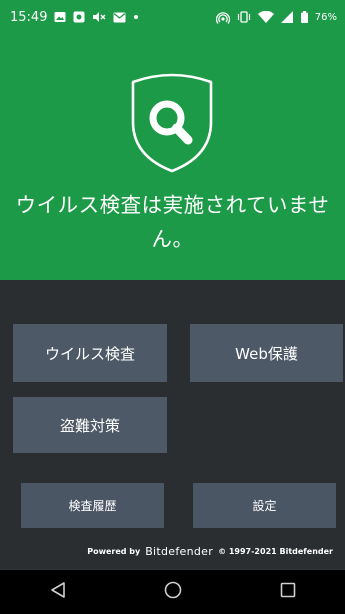  I want to click on scan-history-label: 検査履歴, so click(92, 506).